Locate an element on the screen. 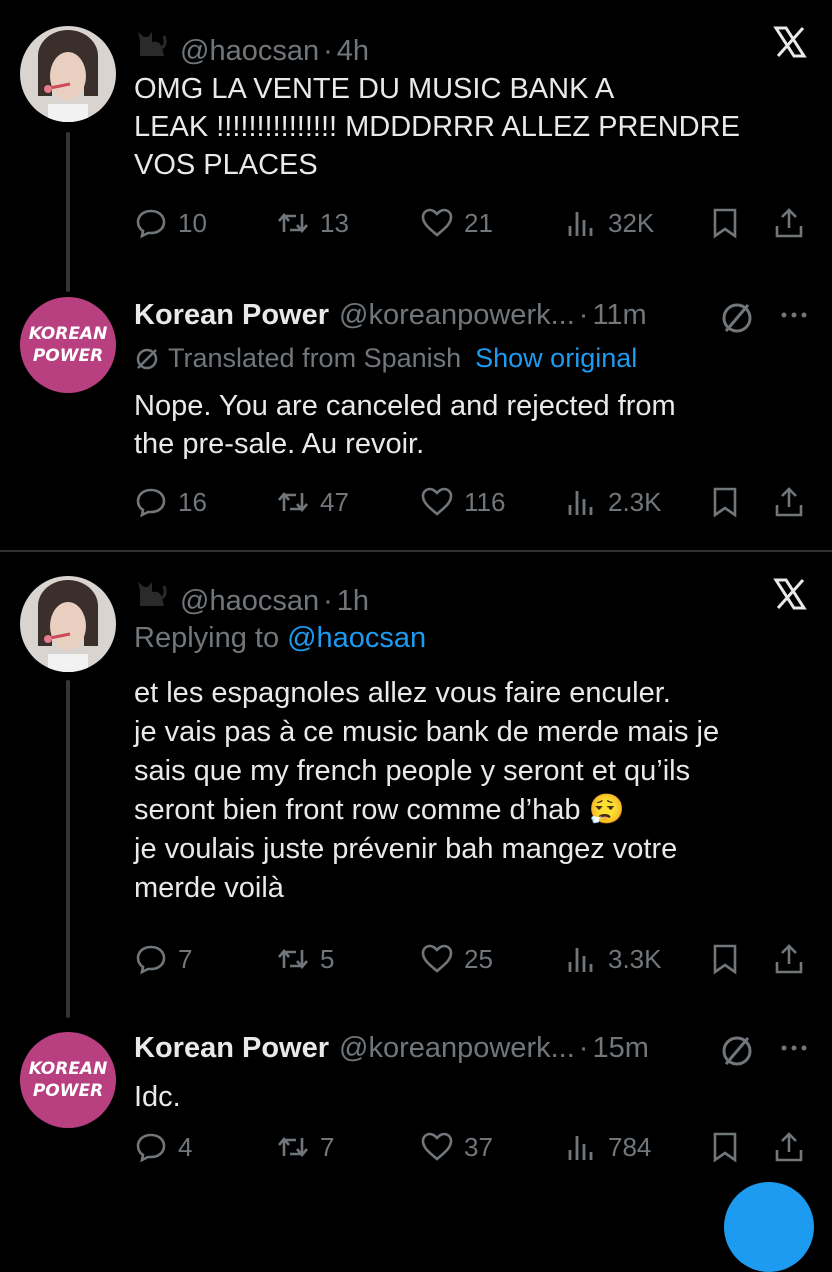  body-line: merde voilà is located at coordinates (209, 888).